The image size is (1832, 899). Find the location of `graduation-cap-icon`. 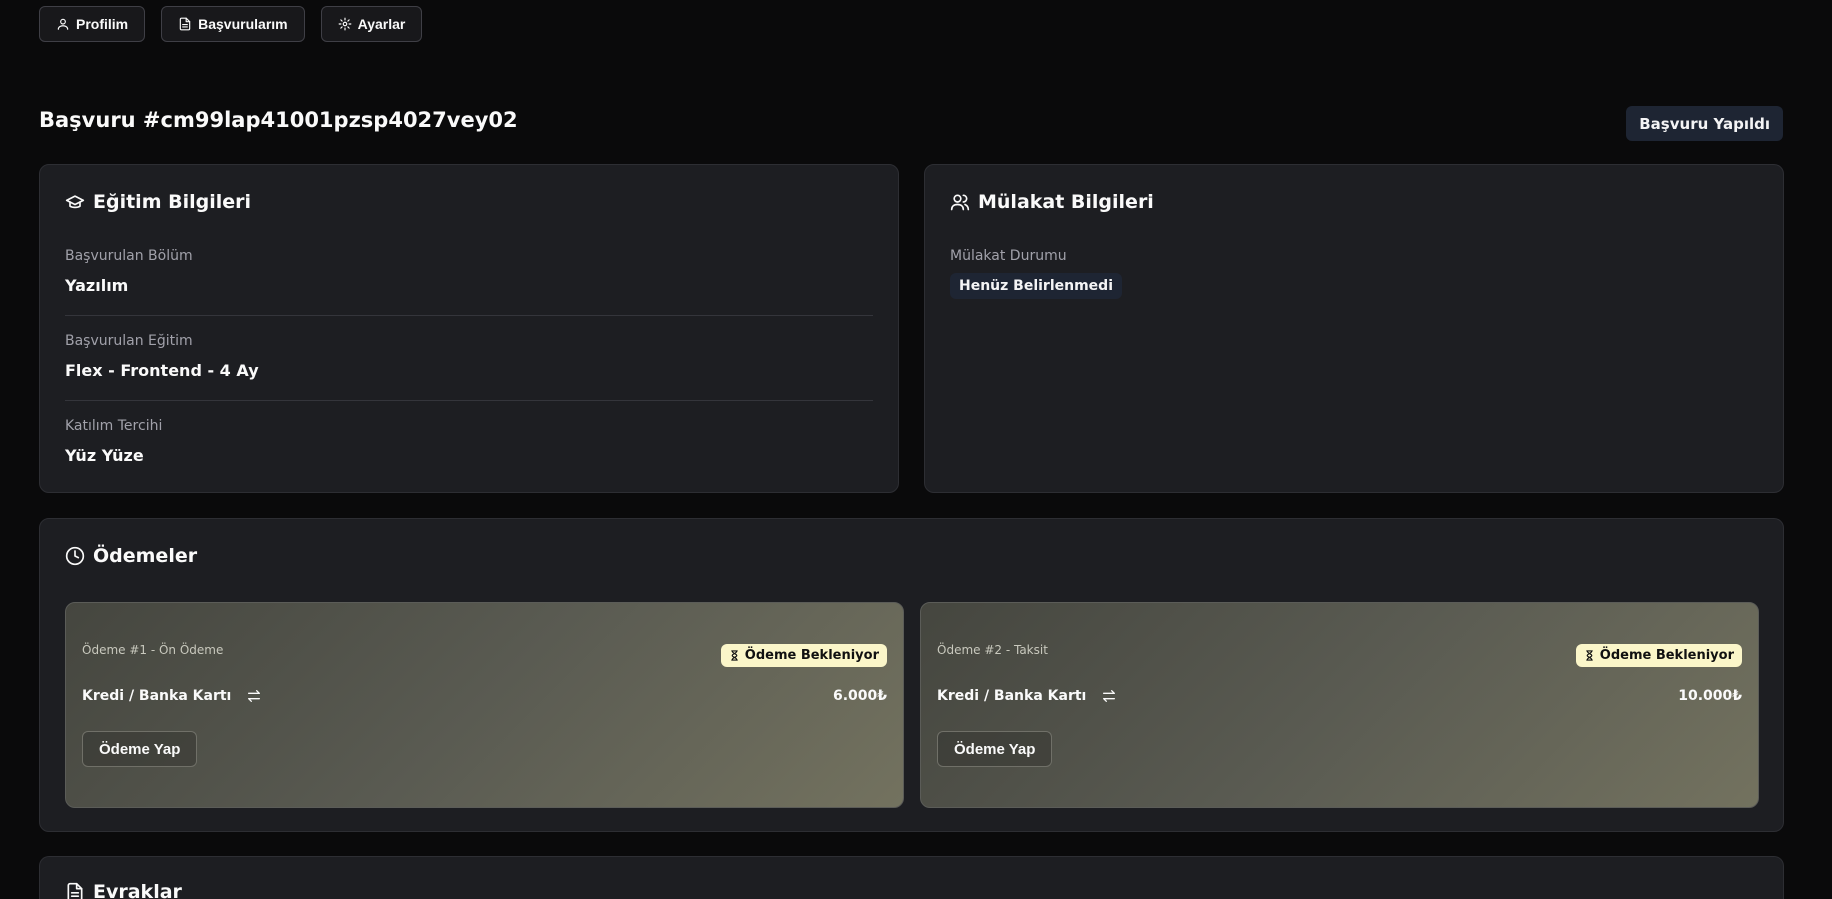

graduation-cap-icon is located at coordinates (75, 202).